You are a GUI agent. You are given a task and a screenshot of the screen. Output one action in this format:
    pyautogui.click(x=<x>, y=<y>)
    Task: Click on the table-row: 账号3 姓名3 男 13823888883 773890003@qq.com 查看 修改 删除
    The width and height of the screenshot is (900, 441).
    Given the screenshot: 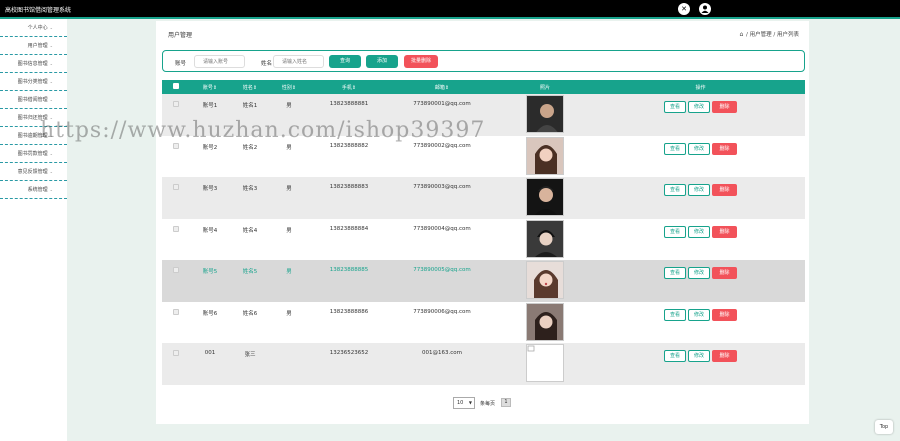 What is the action you would take?
    pyautogui.click(x=483, y=198)
    